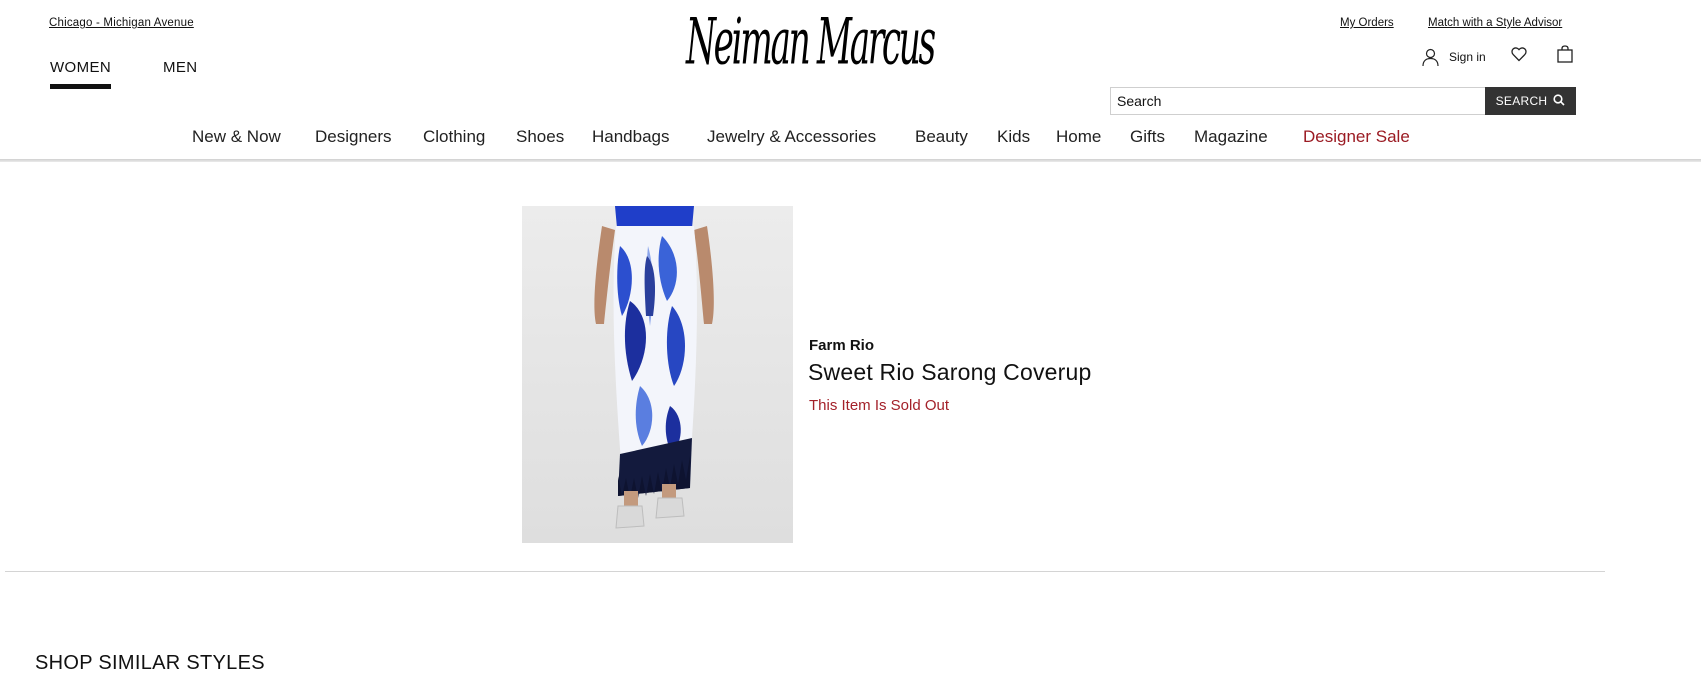 The height and width of the screenshot is (675, 1701). Describe the element at coordinates (850, 160) in the screenshot. I see `header-divider` at that location.